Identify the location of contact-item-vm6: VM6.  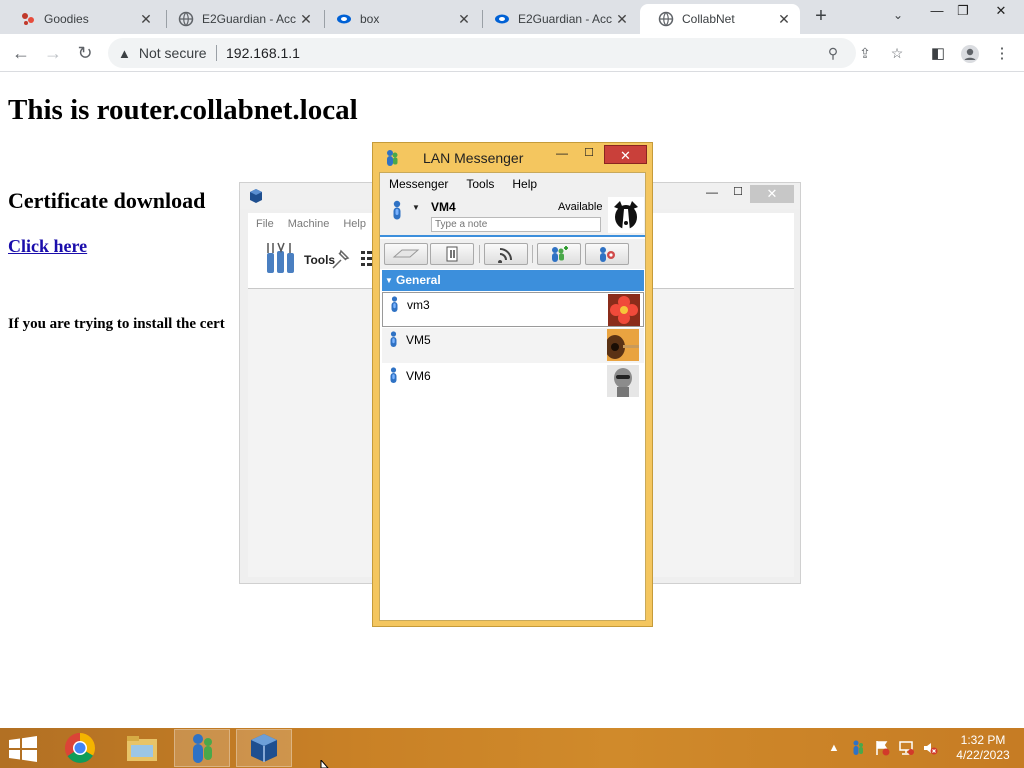
(513, 381).